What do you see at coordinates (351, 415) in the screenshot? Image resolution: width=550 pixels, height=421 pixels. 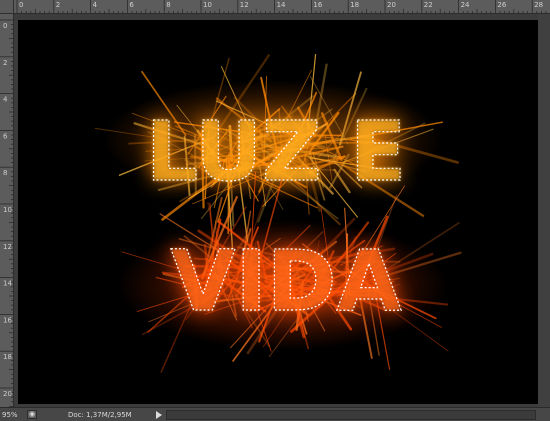 I see `horizontal-scrollbar` at bounding box center [351, 415].